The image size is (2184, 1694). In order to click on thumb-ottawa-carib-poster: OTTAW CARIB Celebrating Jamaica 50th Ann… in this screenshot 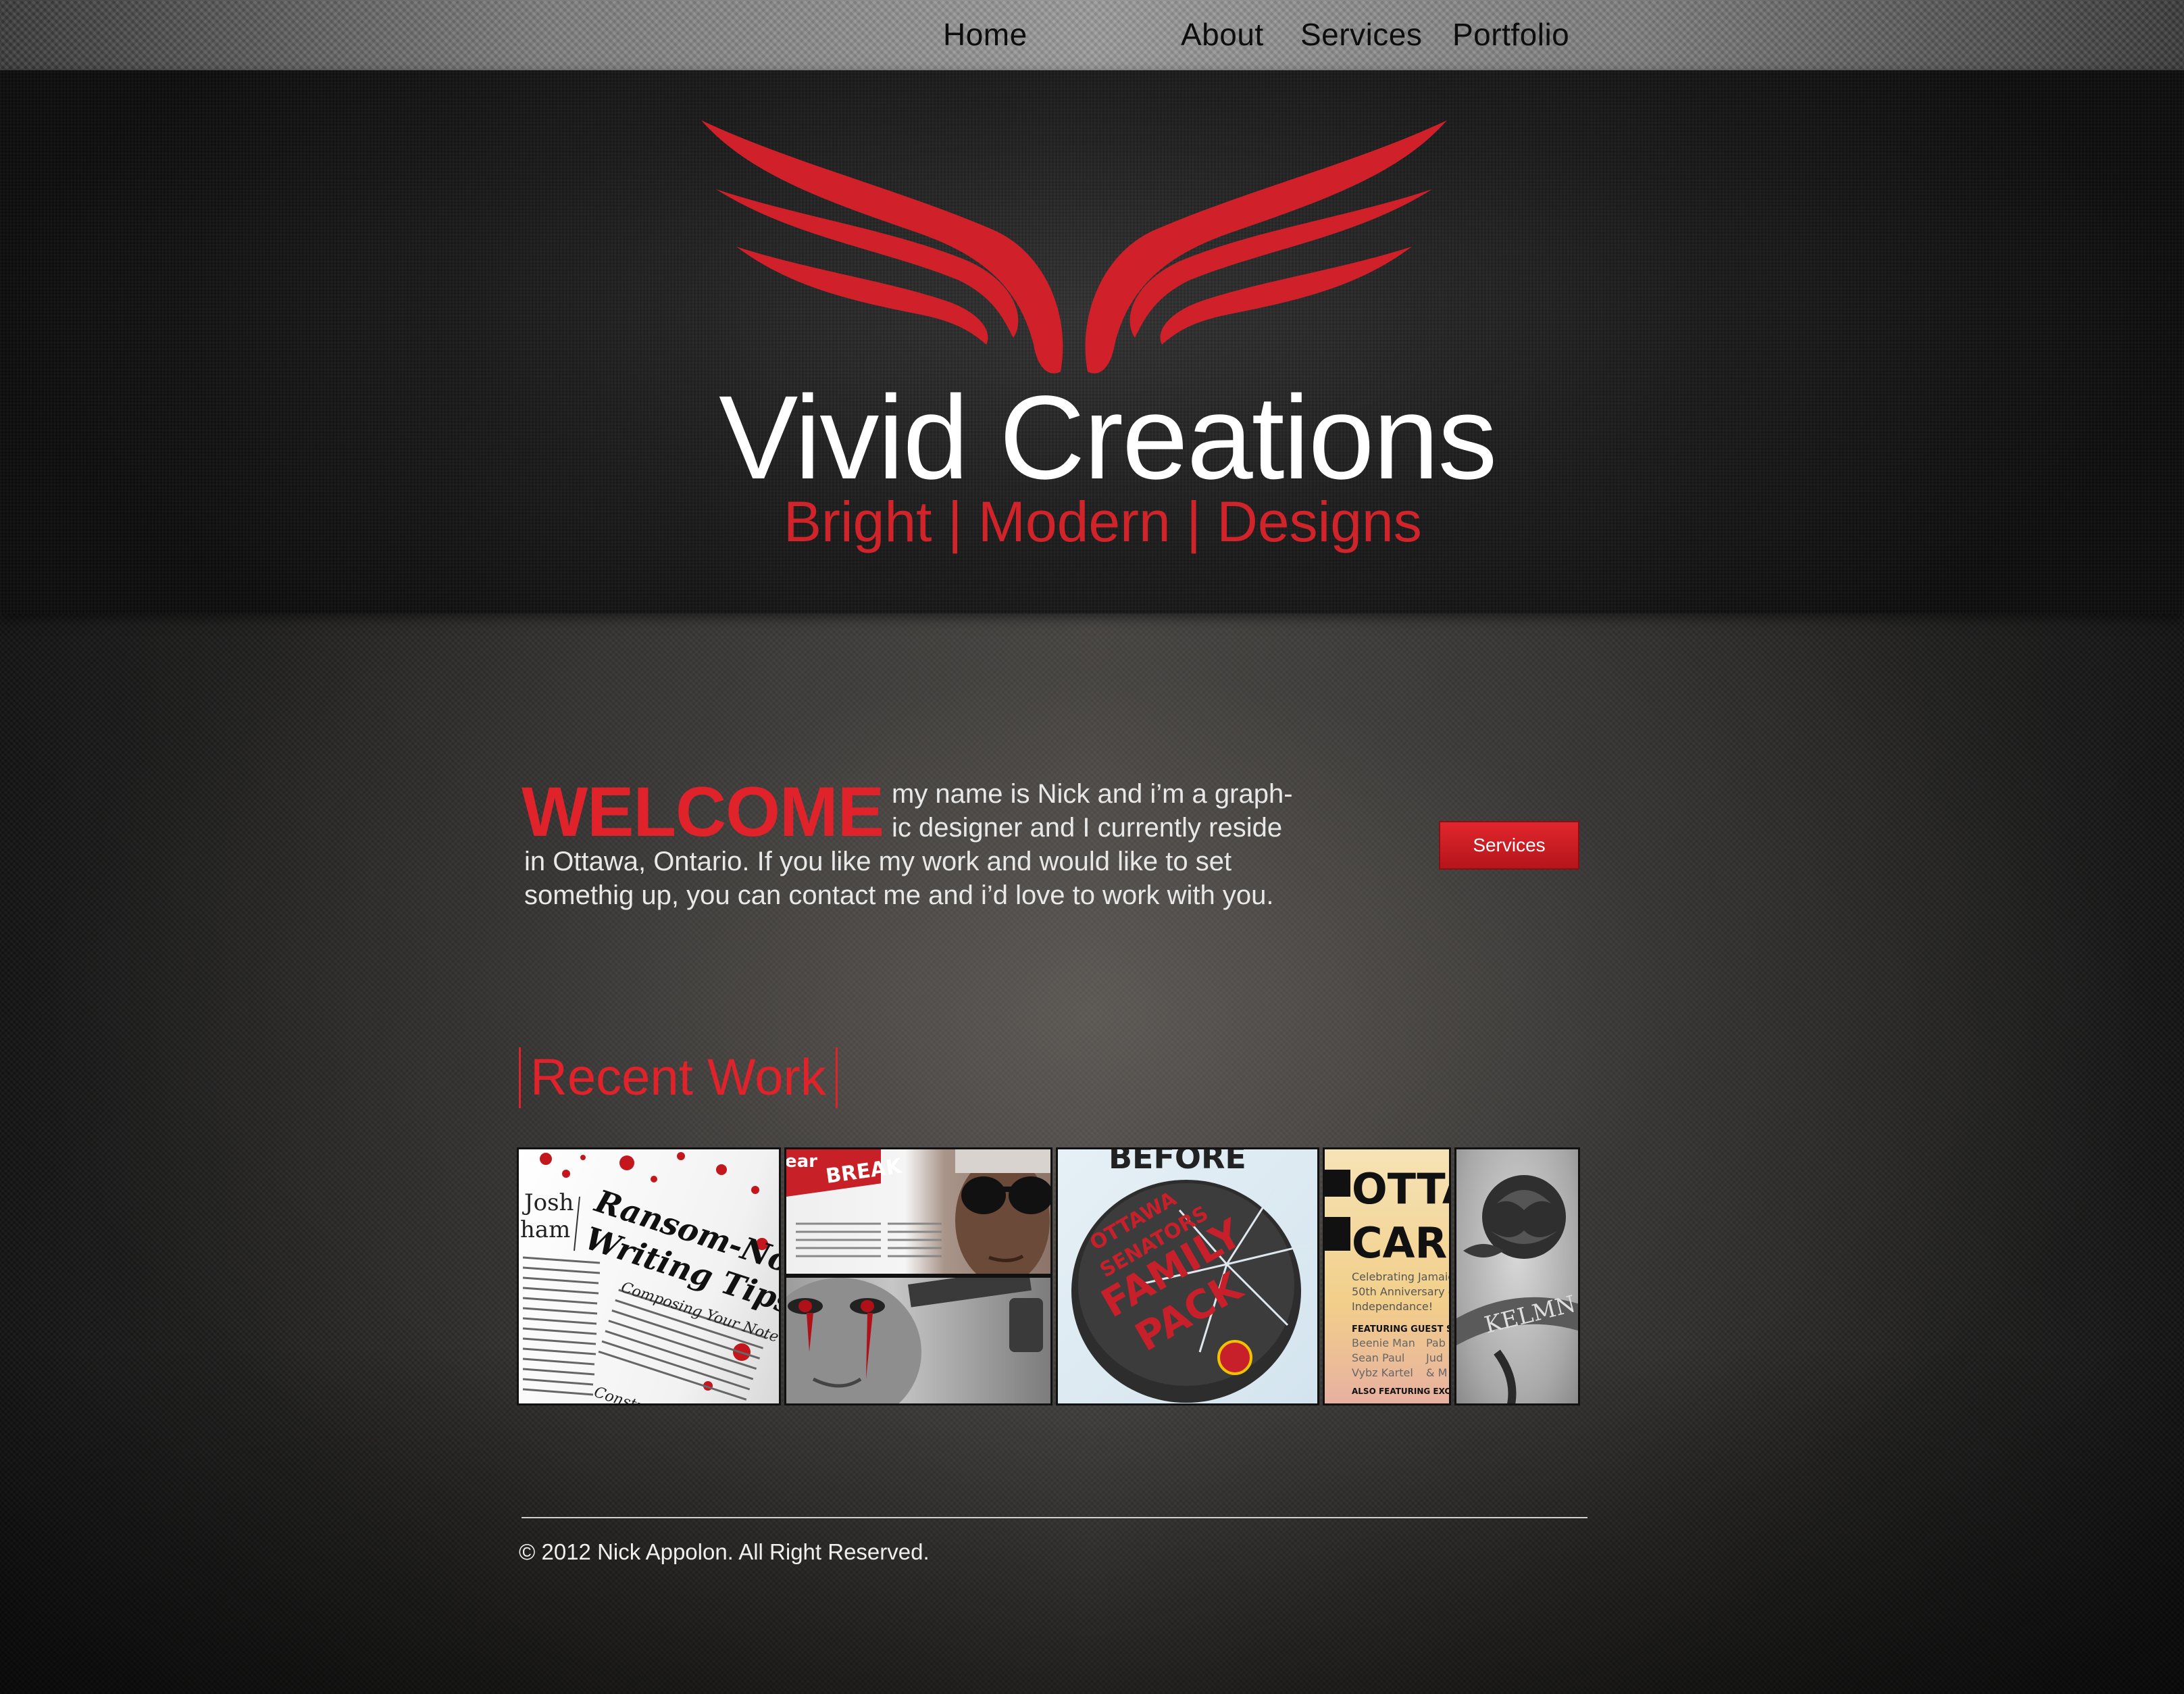, I will do `click(1387, 1276)`.